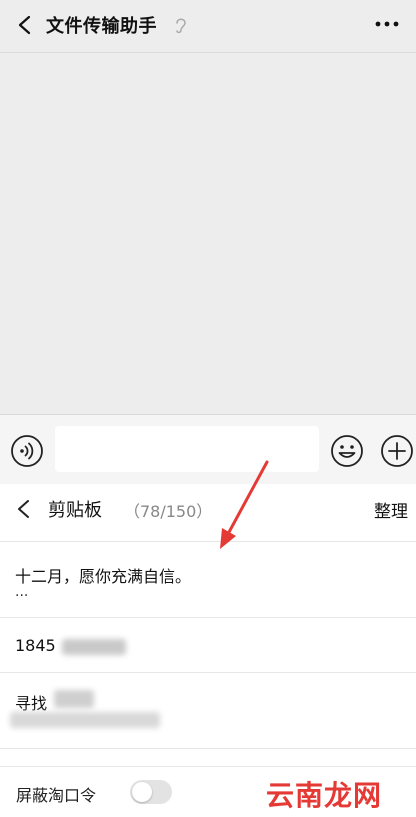  I want to click on ear-icon, so click(181, 26).